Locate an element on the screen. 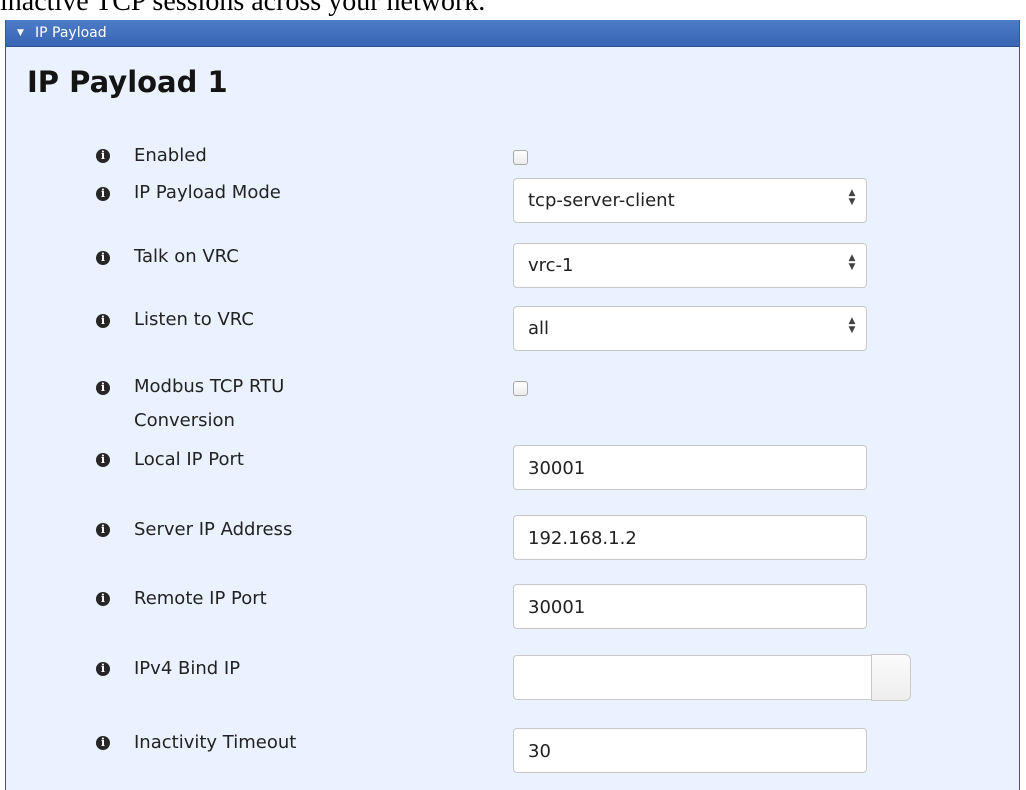 The width and height of the screenshot is (1026, 790). ipv4-bind-ip-picker-button is located at coordinates (891, 677).